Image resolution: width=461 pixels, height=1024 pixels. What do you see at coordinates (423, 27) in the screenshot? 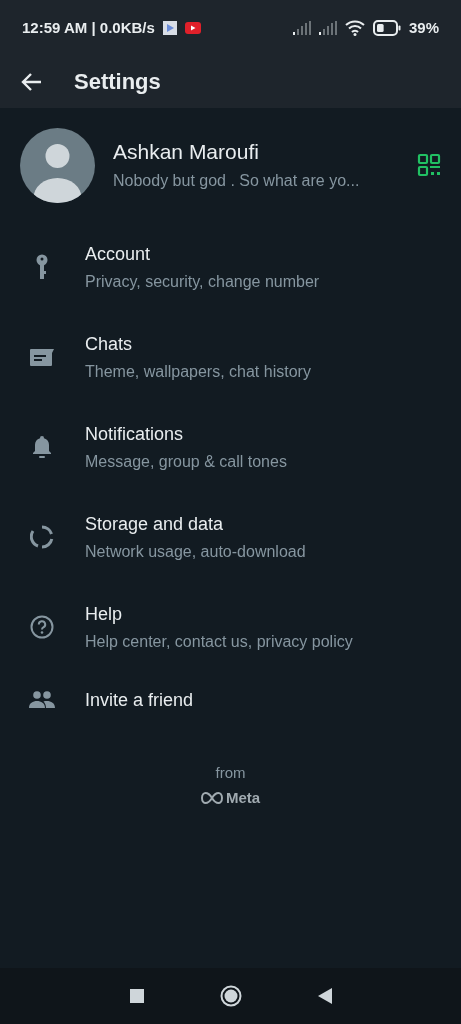
I see `battery-percent: 39%` at bounding box center [423, 27].